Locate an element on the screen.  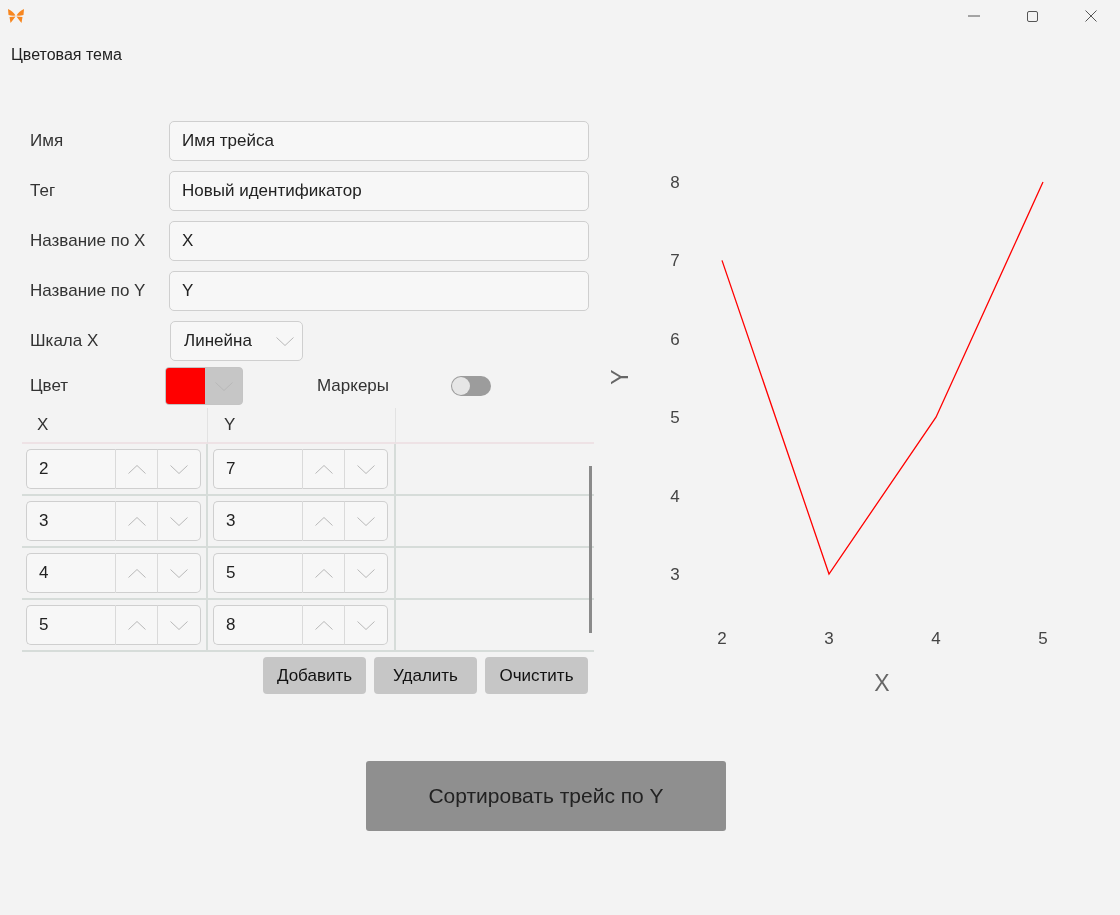
field-label: Цвет is located at coordinates (49, 386).